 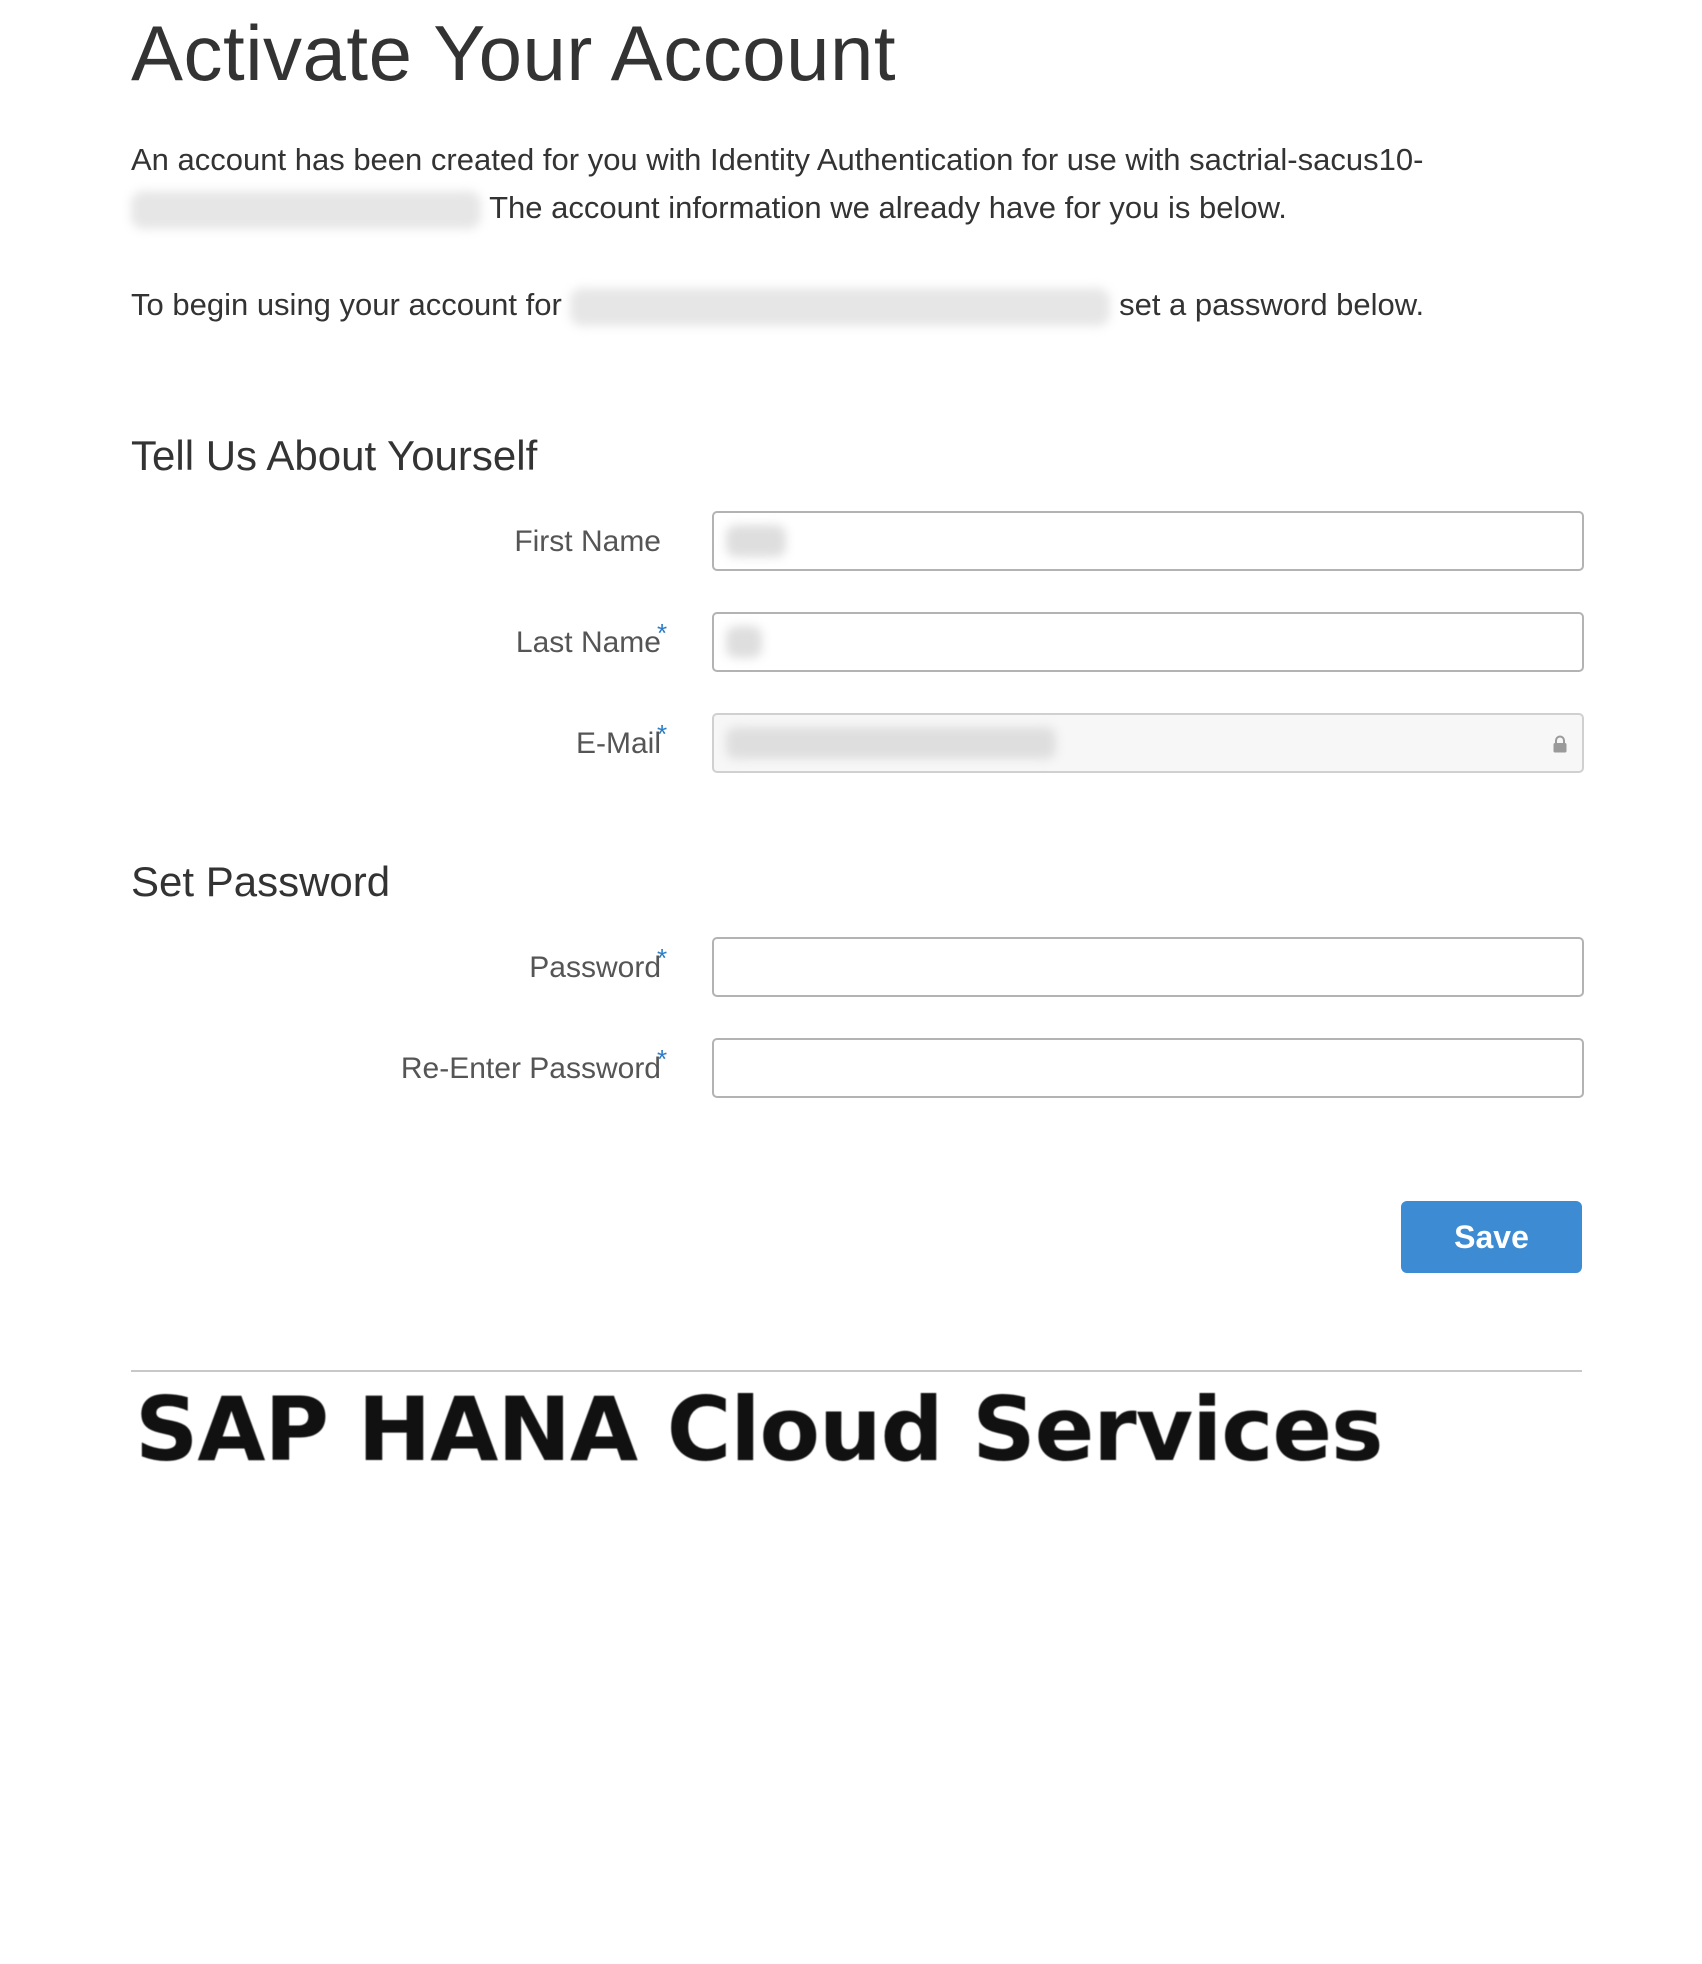 What do you see at coordinates (1560, 744) in the screenshot?
I see `lock-icon` at bounding box center [1560, 744].